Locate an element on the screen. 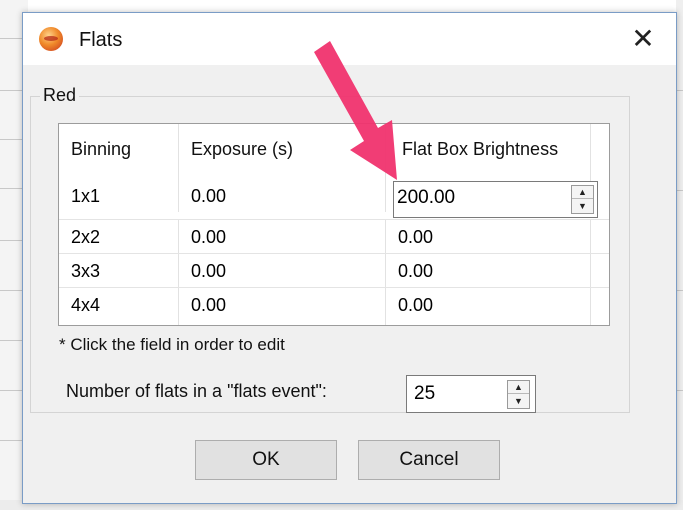  cell-binning: 2x2 is located at coordinates (119, 236).